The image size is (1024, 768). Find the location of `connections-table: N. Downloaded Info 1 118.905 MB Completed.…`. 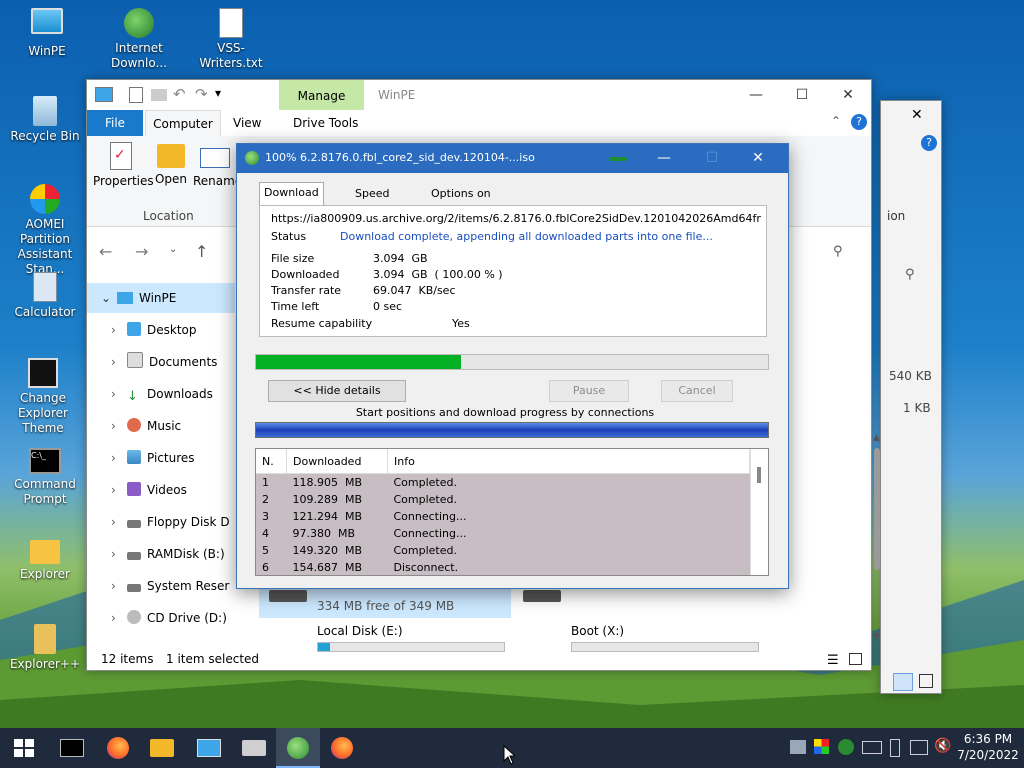

connections-table: N. Downloaded Info 1 118.905 MB Completed.… is located at coordinates (512, 512).